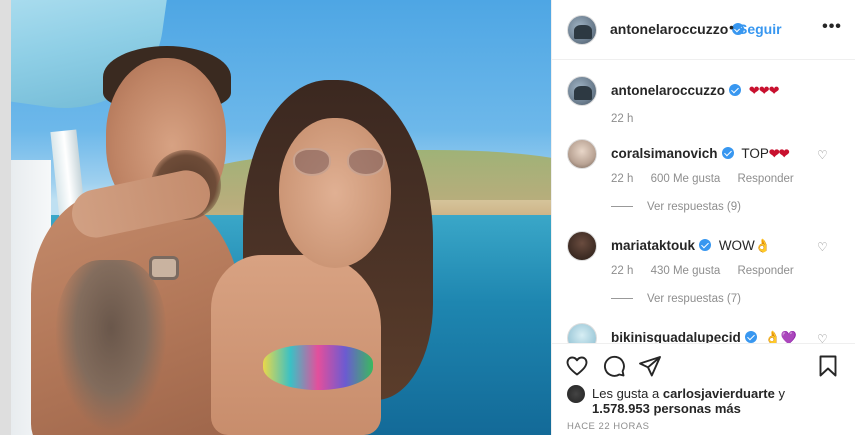  What do you see at coordinates (666, 408) in the screenshot?
I see `likes-count-link: 1.578.953 personas más` at bounding box center [666, 408].